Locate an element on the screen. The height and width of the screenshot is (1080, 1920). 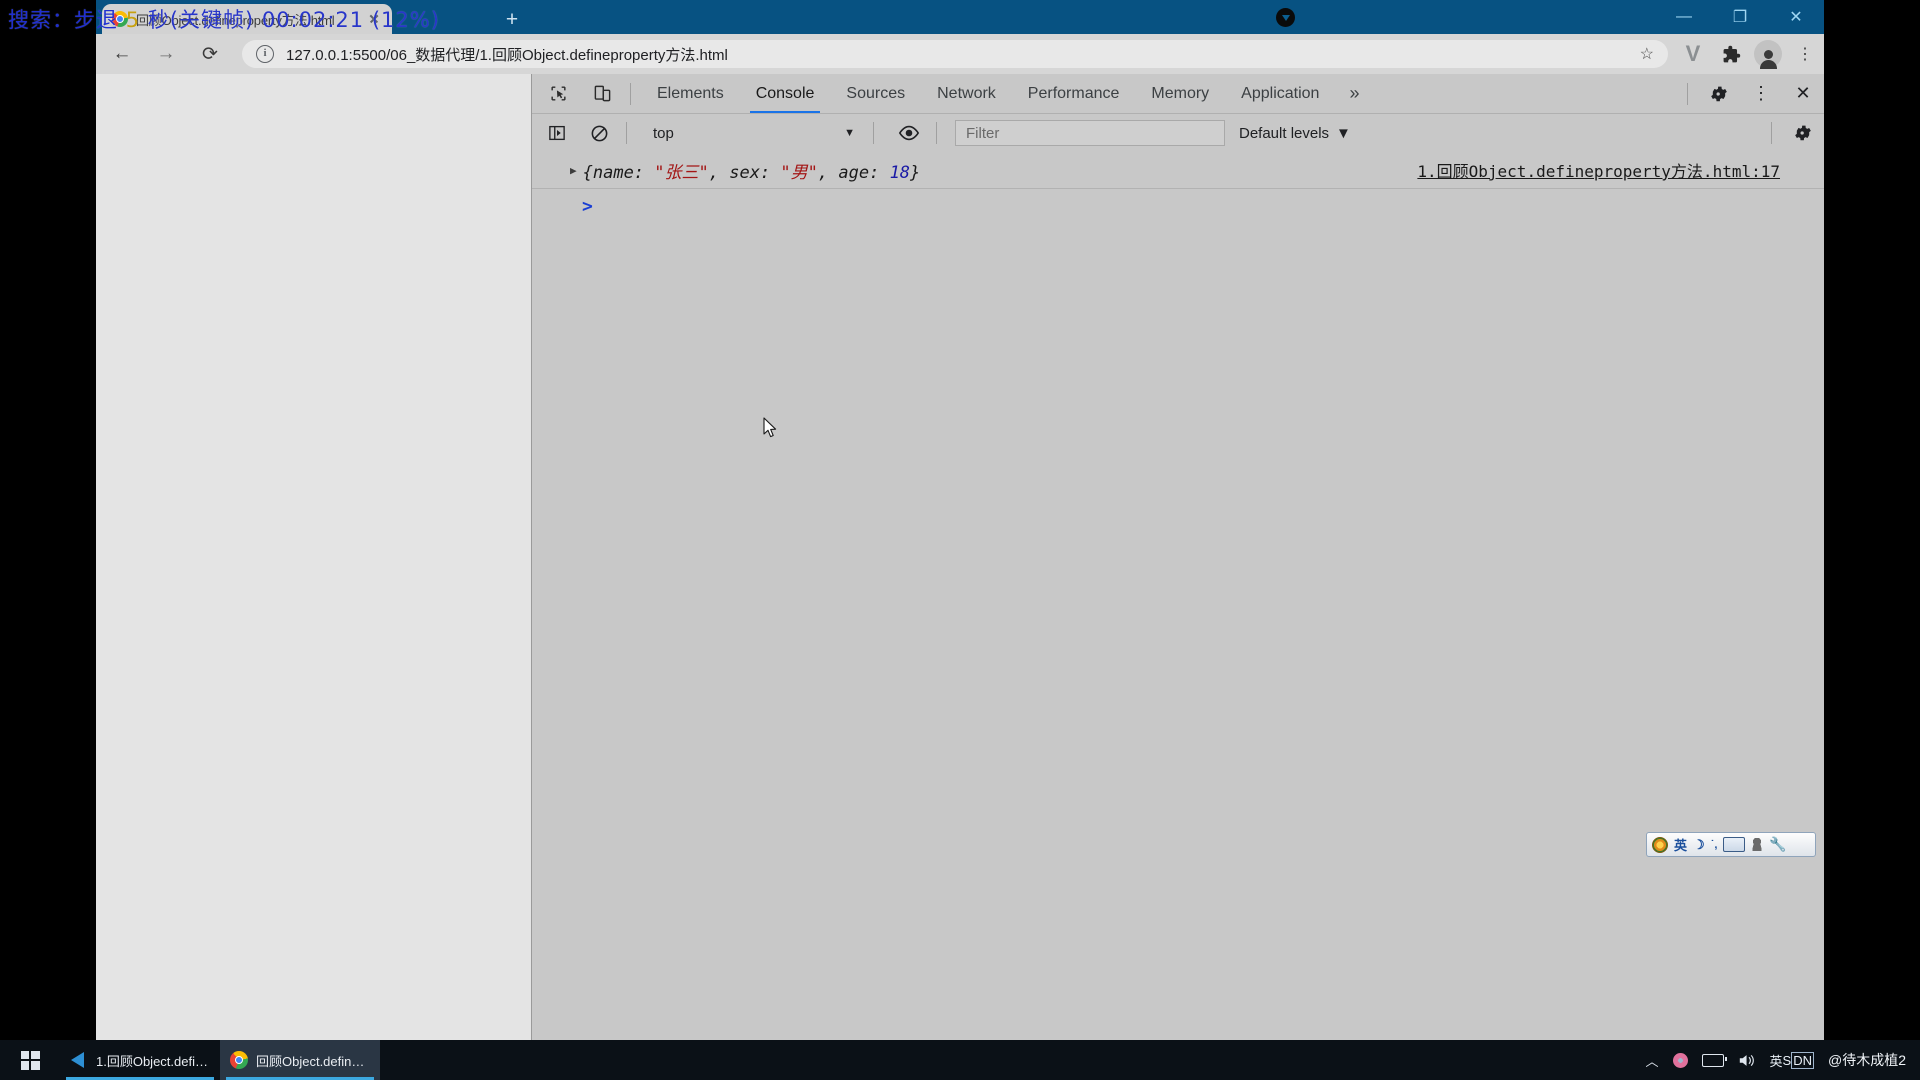
console-log-levels-selector: Default levels ▼ is located at coordinates (1295, 133).